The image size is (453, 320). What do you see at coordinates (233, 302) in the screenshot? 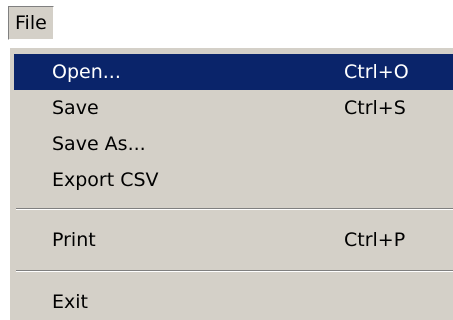
I see `menu-item-exit: Exit` at bounding box center [233, 302].